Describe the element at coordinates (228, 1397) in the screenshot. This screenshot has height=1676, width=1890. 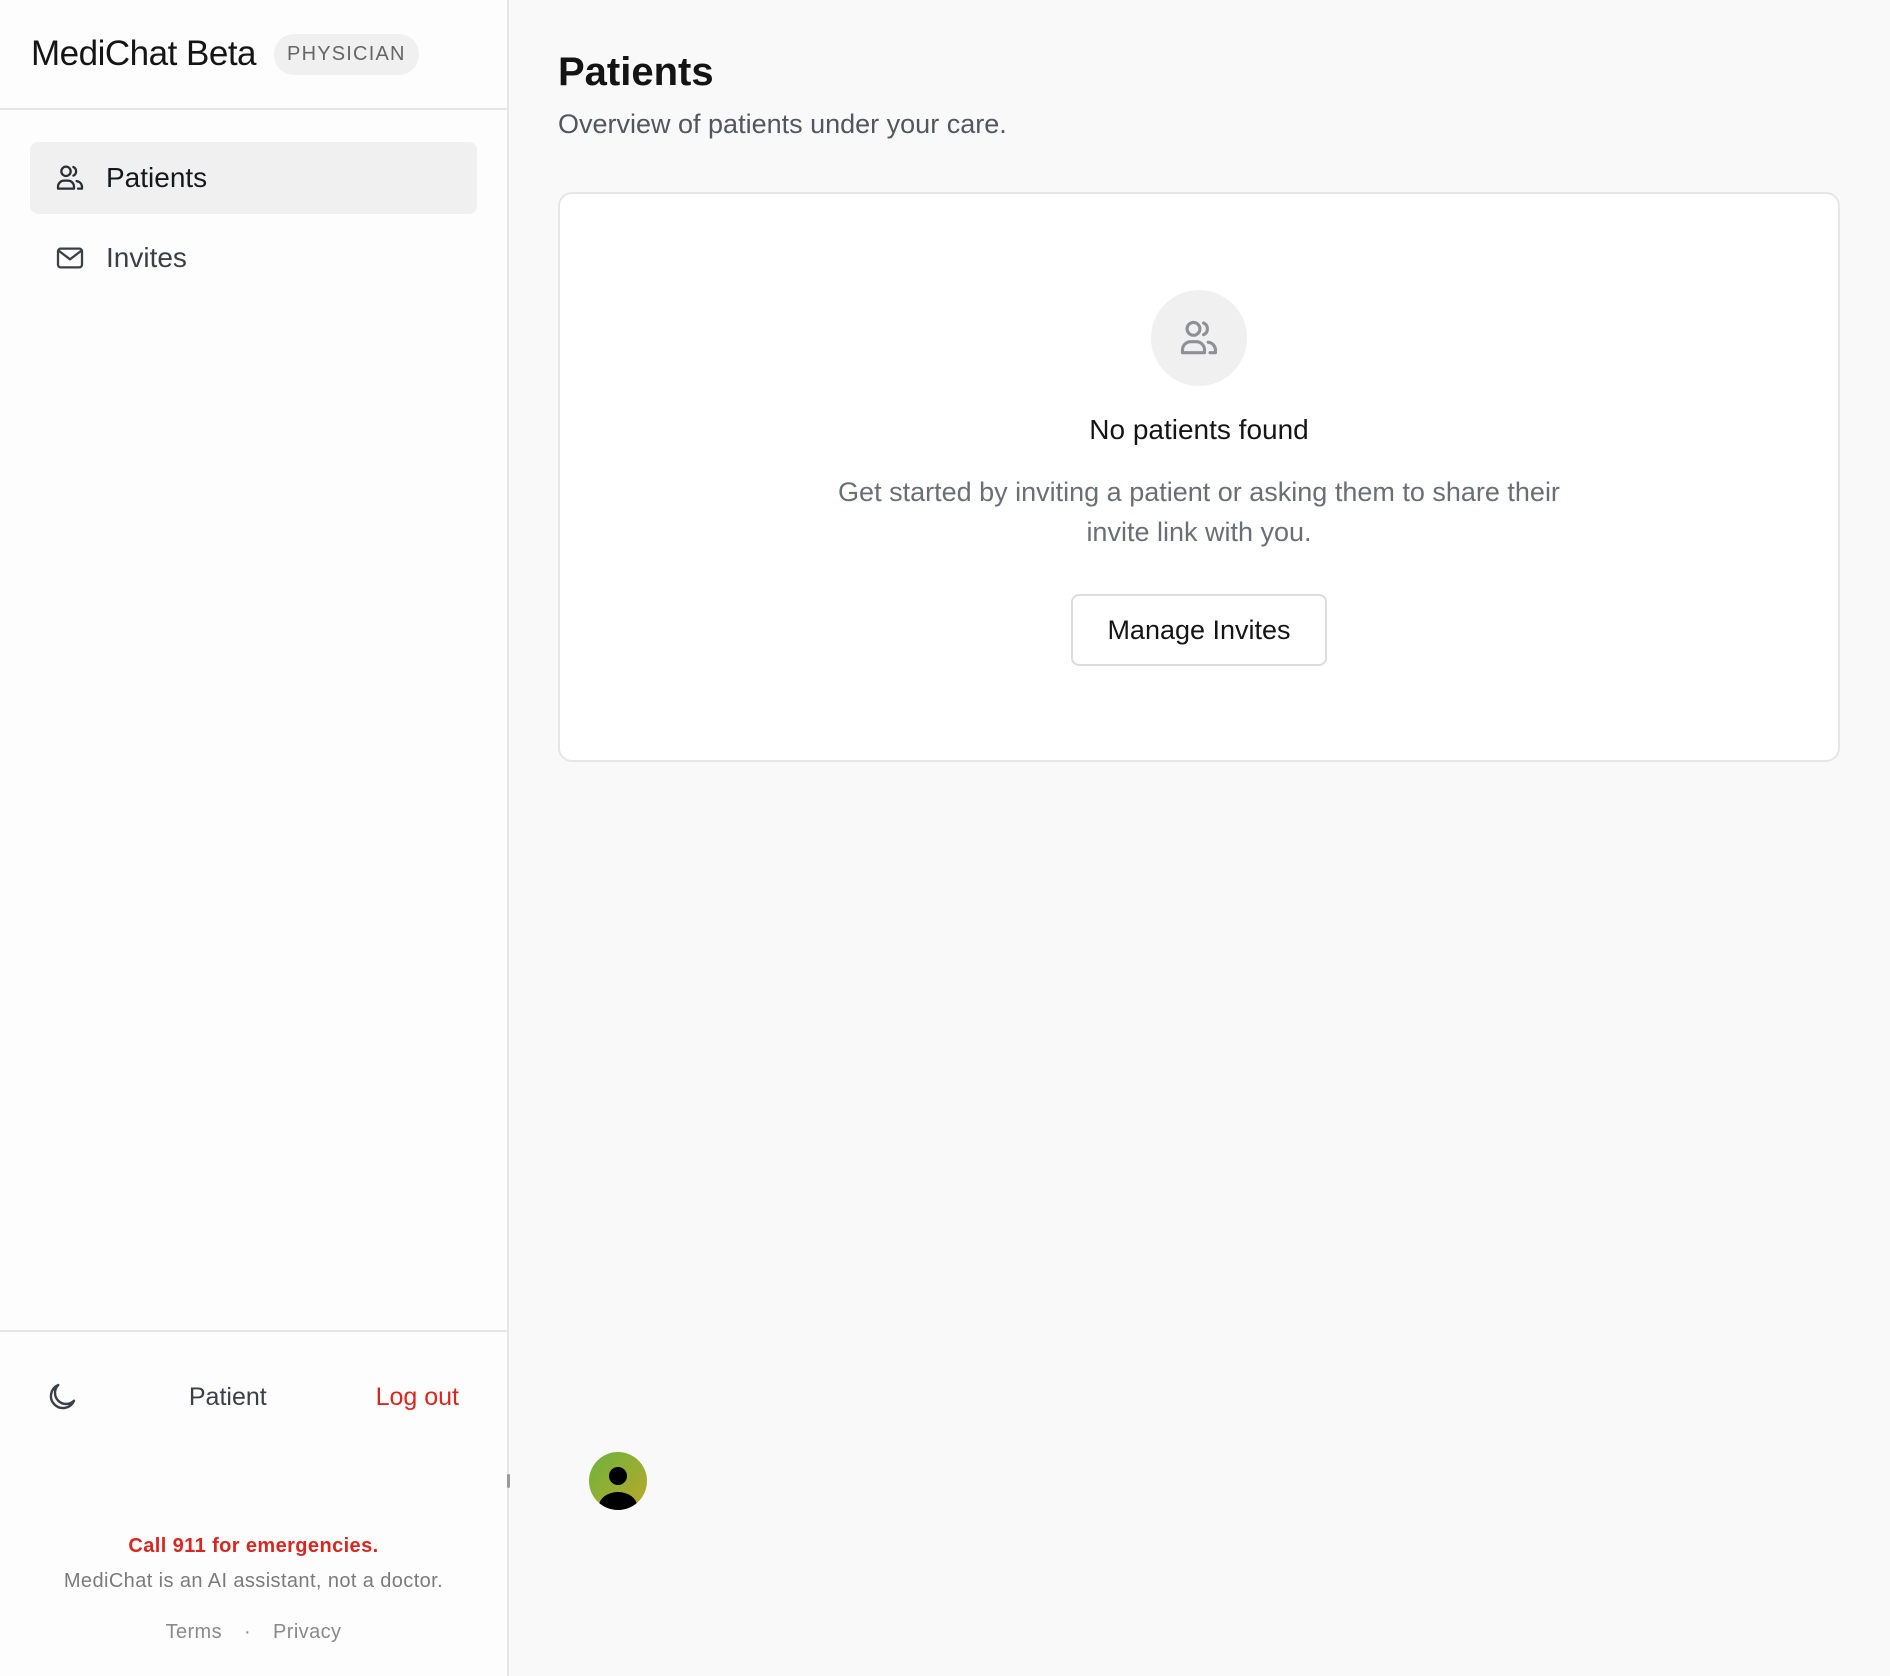
I see `switch-to-patient-button: Patient` at that location.